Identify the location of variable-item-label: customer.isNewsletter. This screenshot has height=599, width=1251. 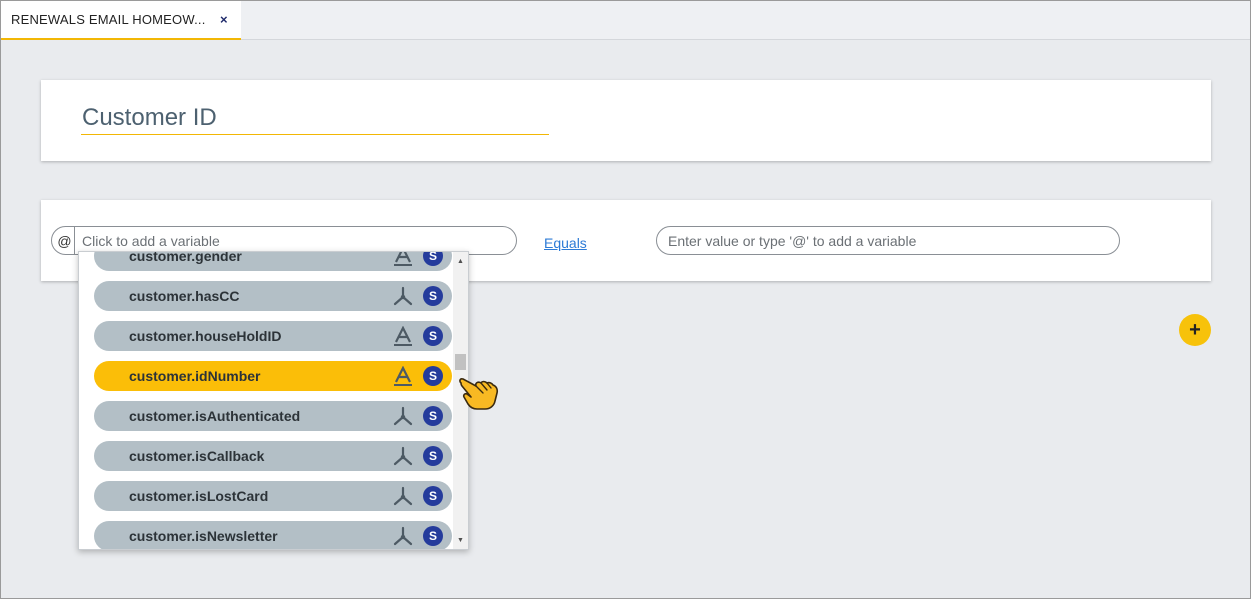
(203, 536).